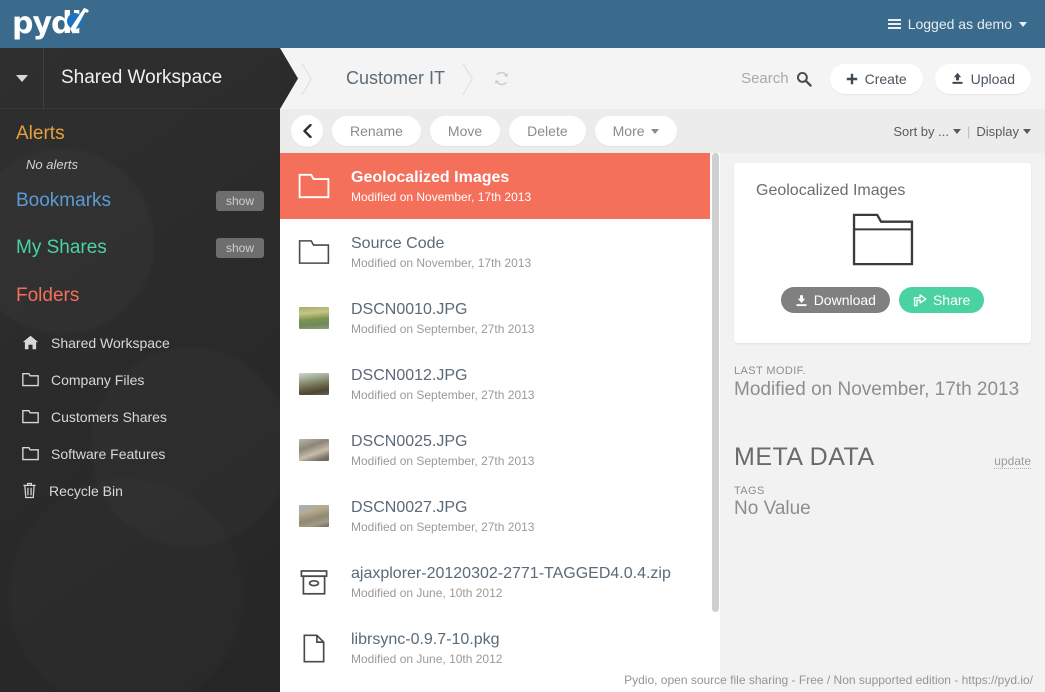  What do you see at coordinates (959, 24) in the screenshot?
I see `user-menu-label: Logged as demo` at bounding box center [959, 24].